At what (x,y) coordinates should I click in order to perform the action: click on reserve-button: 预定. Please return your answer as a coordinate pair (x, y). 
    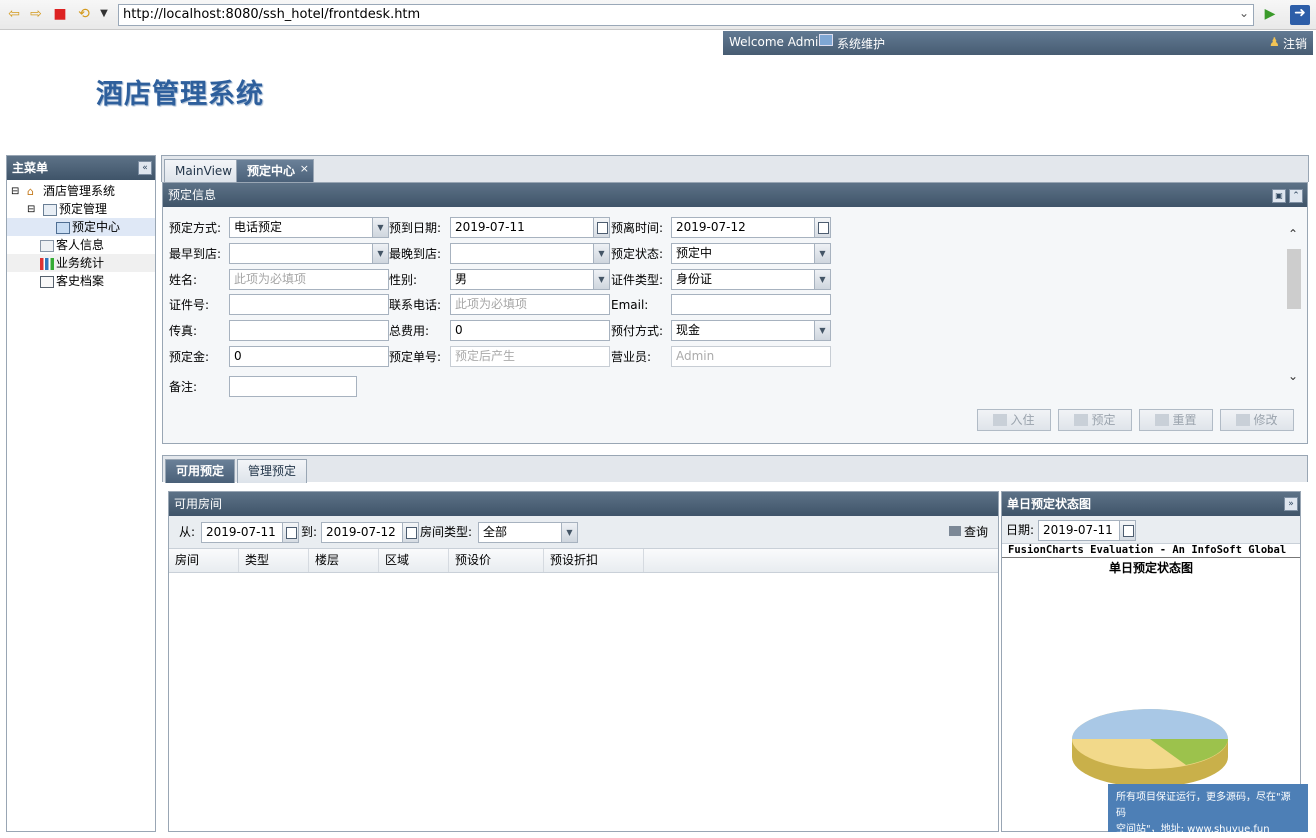
    Looking at the image, I should click on (1095, 420).